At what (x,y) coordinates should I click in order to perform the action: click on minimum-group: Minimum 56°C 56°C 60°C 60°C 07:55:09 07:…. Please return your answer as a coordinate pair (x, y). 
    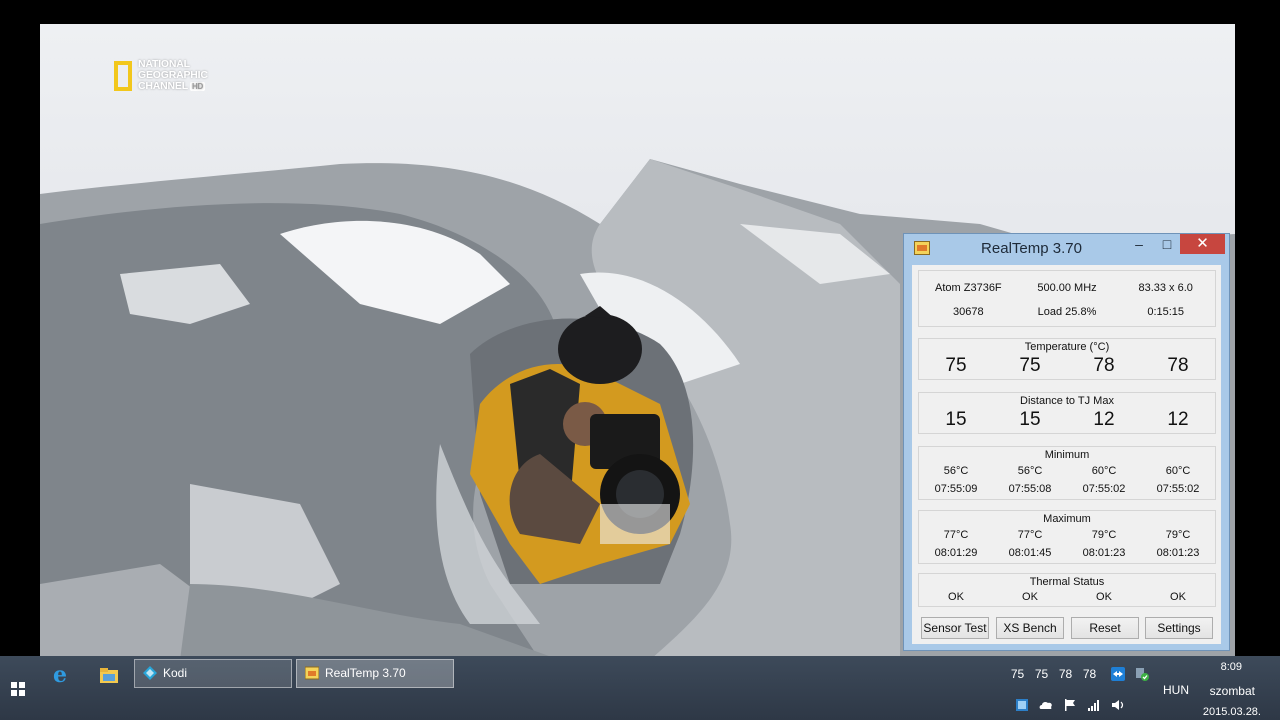
    Looking at the image, I should click on (1067, 473).